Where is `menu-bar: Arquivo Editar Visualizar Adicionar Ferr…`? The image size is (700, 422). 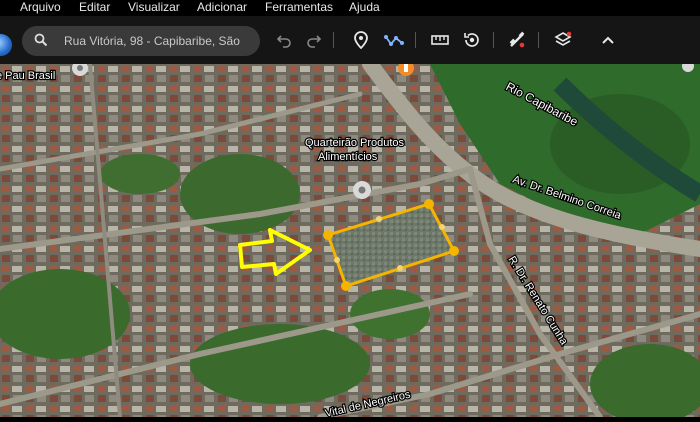
menu-bar: Arquivo Editar Visualizar Adicionar Ferr… is located at coordinates (350, 8).